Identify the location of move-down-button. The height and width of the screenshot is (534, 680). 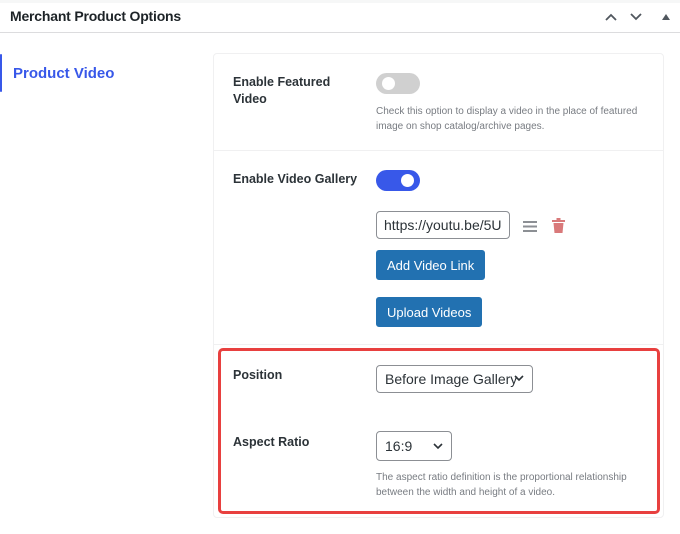
(636, 17).